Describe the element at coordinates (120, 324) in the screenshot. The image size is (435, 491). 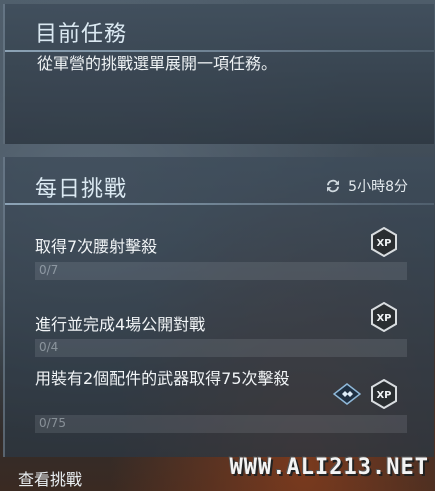
I see `challenge-text: 進行並完成4場公開對戰` at that location.